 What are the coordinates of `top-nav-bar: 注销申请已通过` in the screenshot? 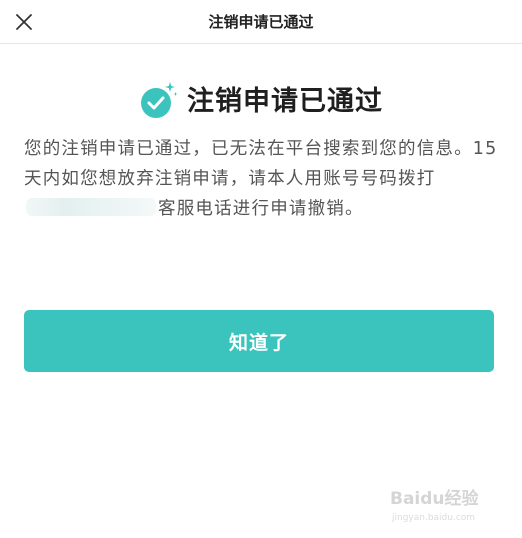 It's located at (261, 22).